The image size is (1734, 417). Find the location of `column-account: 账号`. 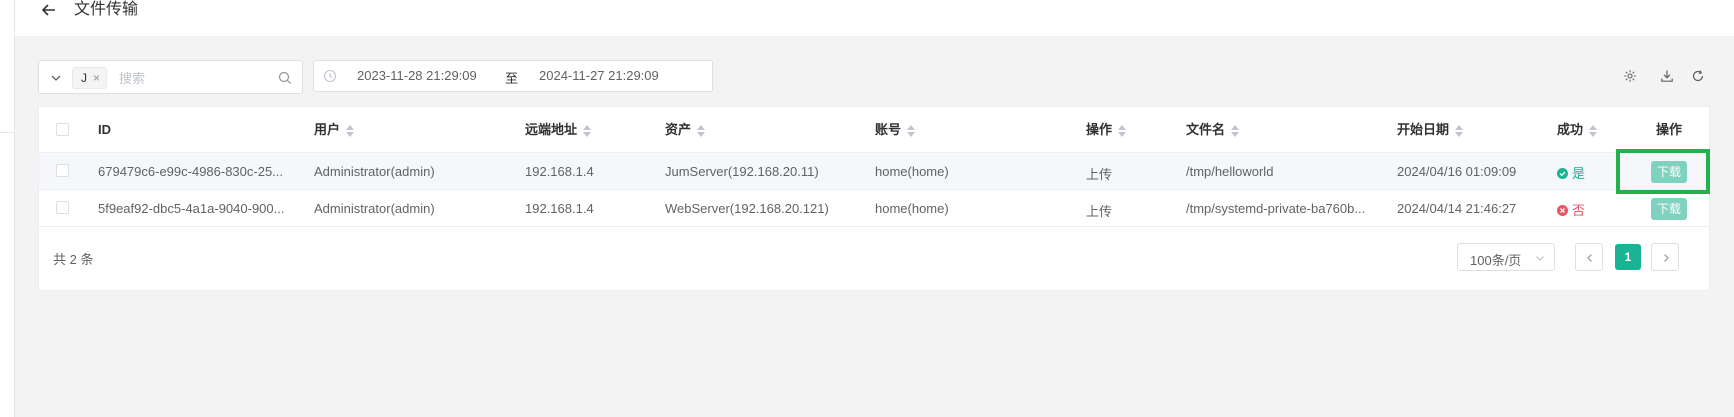

column-account: 账号 is located at coordinates (895, 130).